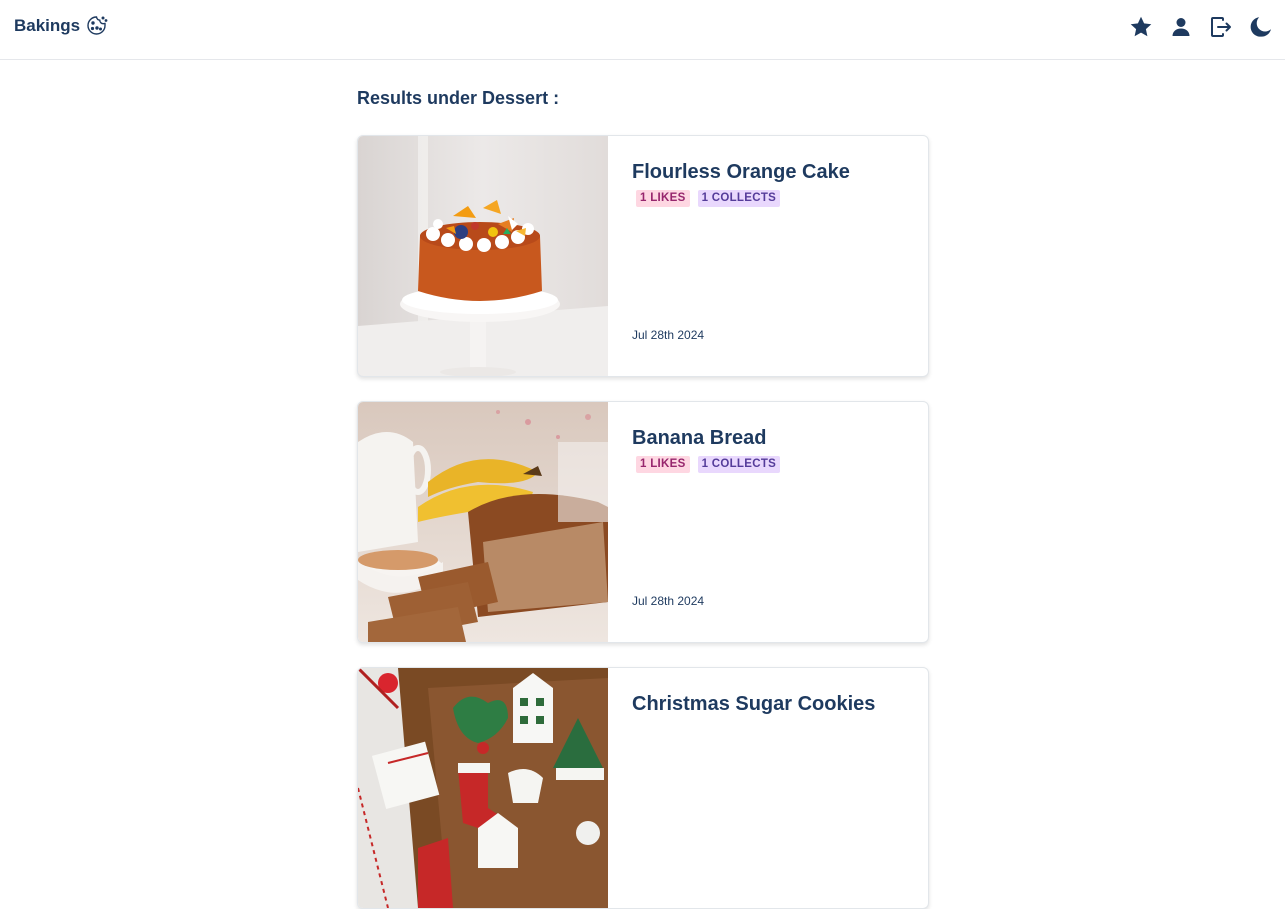  I want to click on sugar-cookies-image, so click(483, 788).